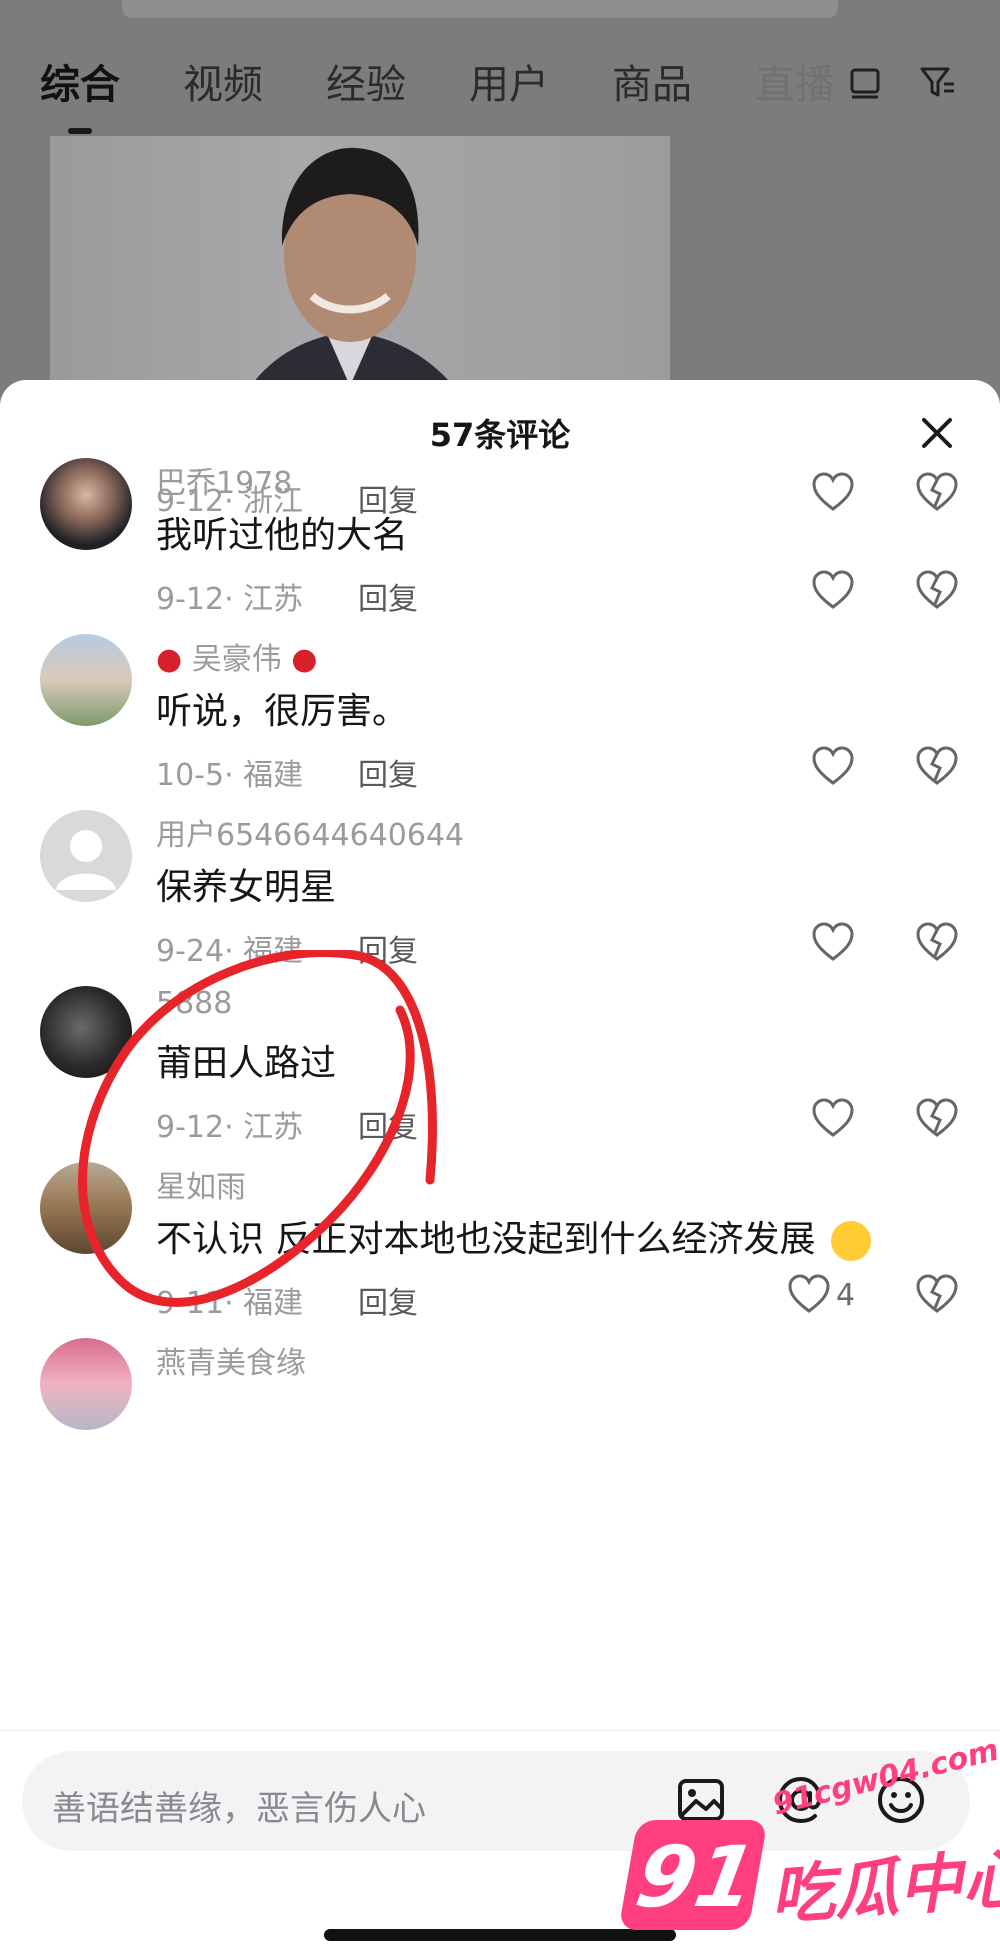  Describe the element at coordinates (282, 535) in the screenshot. I see `comment-text: 我听过他的大名` at that location.